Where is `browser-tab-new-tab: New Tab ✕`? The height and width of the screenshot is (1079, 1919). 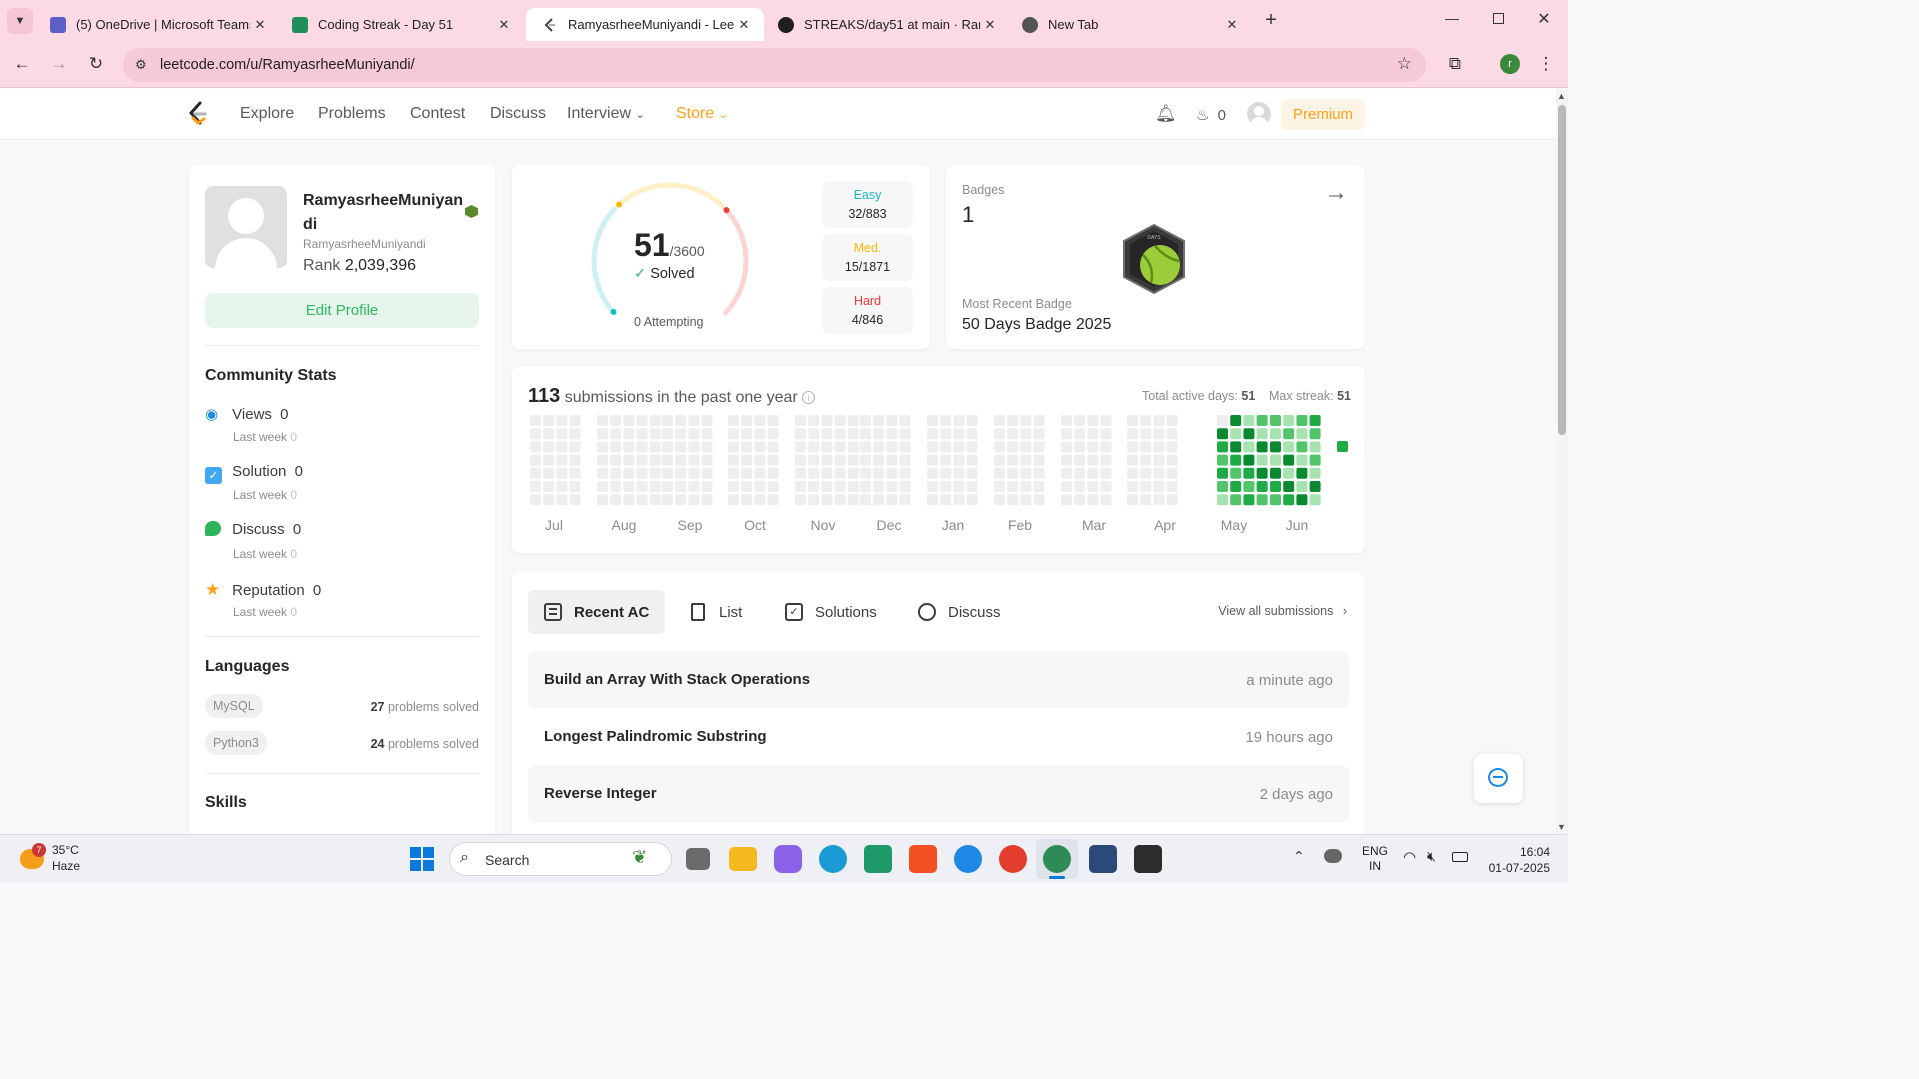
browser-tab-new-tab: New Tab ✕ is located at coordinates (1129, 24).